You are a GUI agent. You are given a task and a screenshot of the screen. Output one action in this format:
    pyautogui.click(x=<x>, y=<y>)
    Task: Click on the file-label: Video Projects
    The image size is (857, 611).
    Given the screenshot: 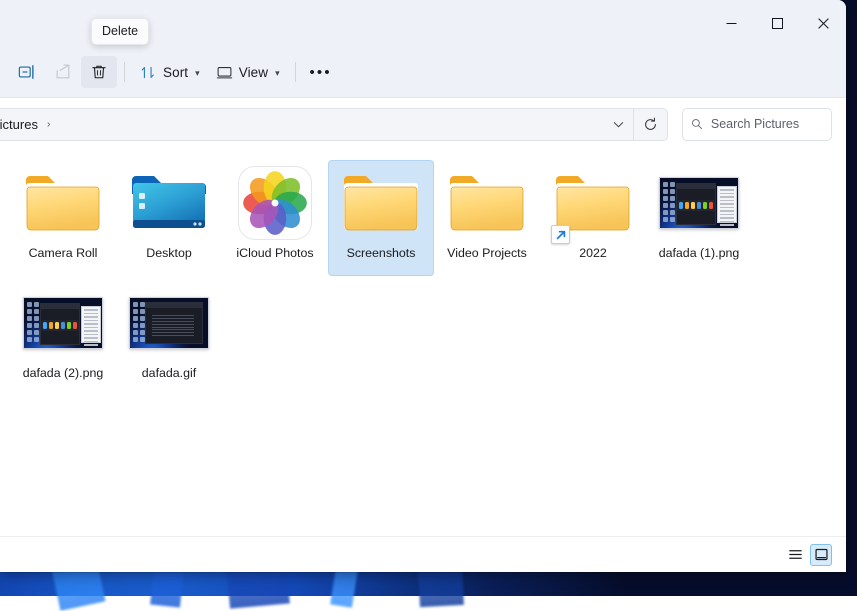 What is the action you would take?
    pyautogui.click(x=487, y=254)
    